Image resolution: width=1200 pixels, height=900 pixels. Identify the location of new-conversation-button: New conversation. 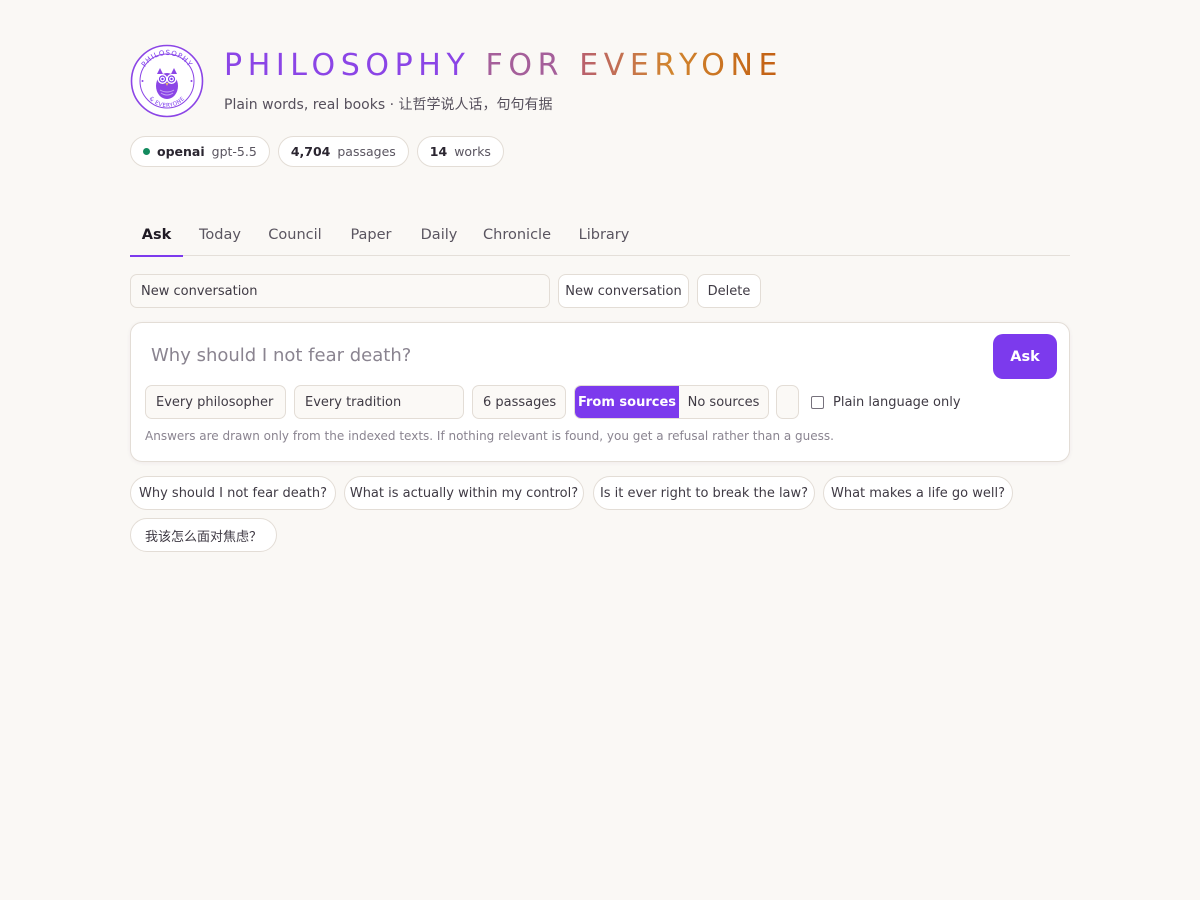
(623, 291).